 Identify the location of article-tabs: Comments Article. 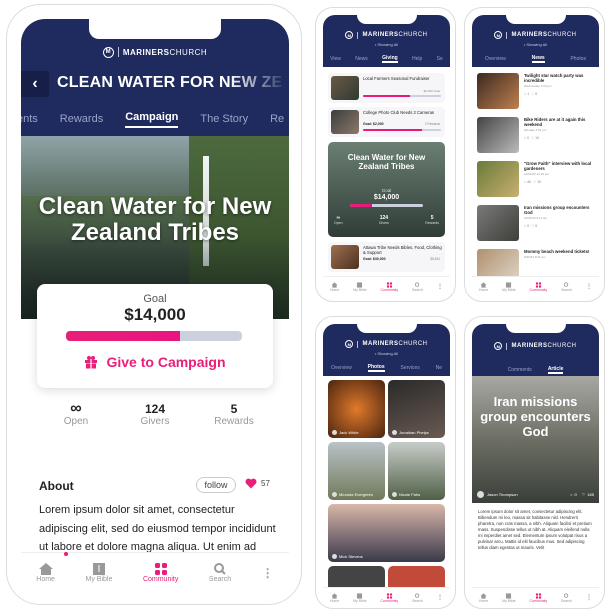
(535, 370).